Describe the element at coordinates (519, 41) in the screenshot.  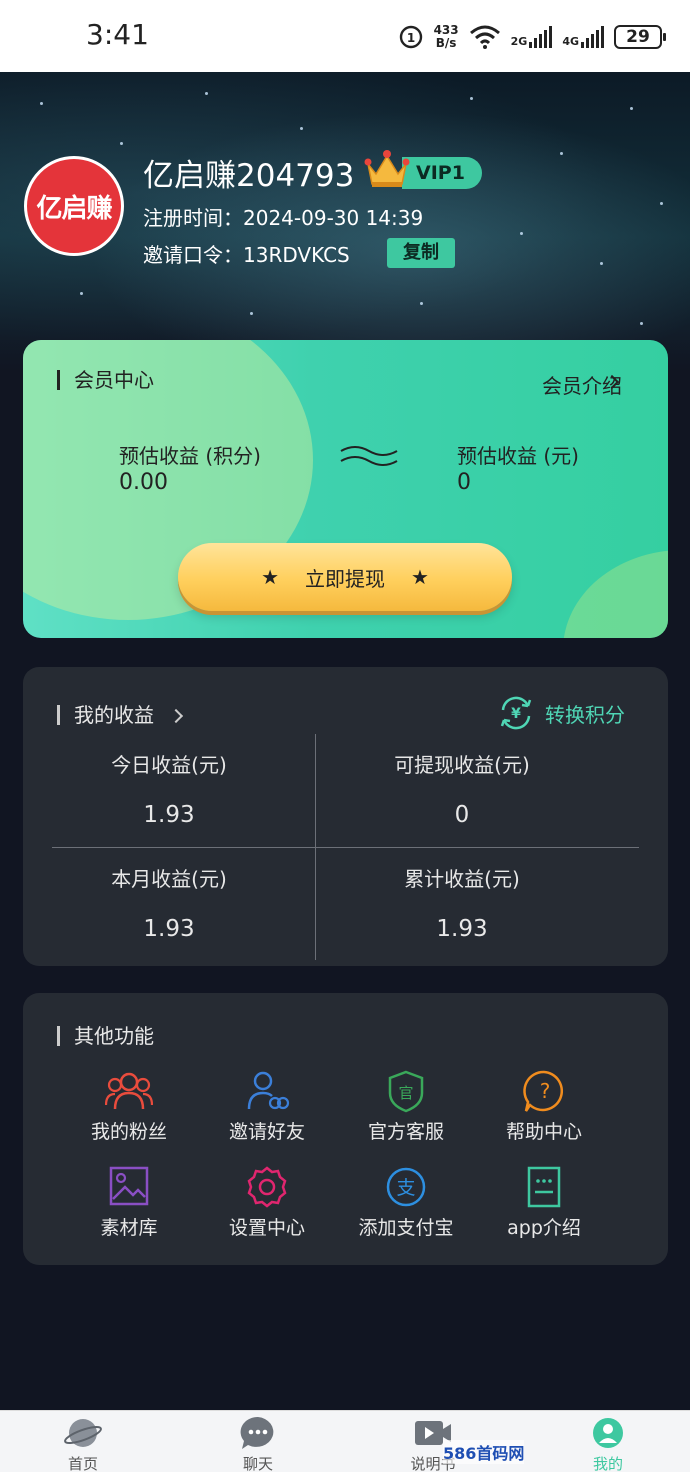
I see `sim1-type: 2G` at that location.